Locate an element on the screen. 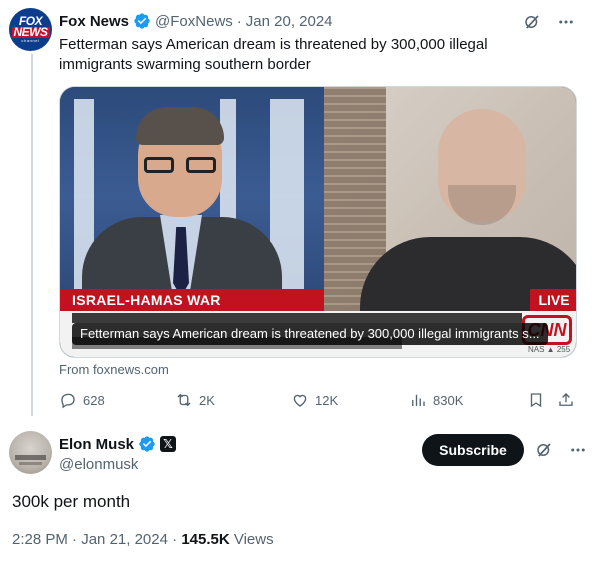 This screenshot has width=592, height=563. views-count: 145.5K is located at coordinates (205, 539).